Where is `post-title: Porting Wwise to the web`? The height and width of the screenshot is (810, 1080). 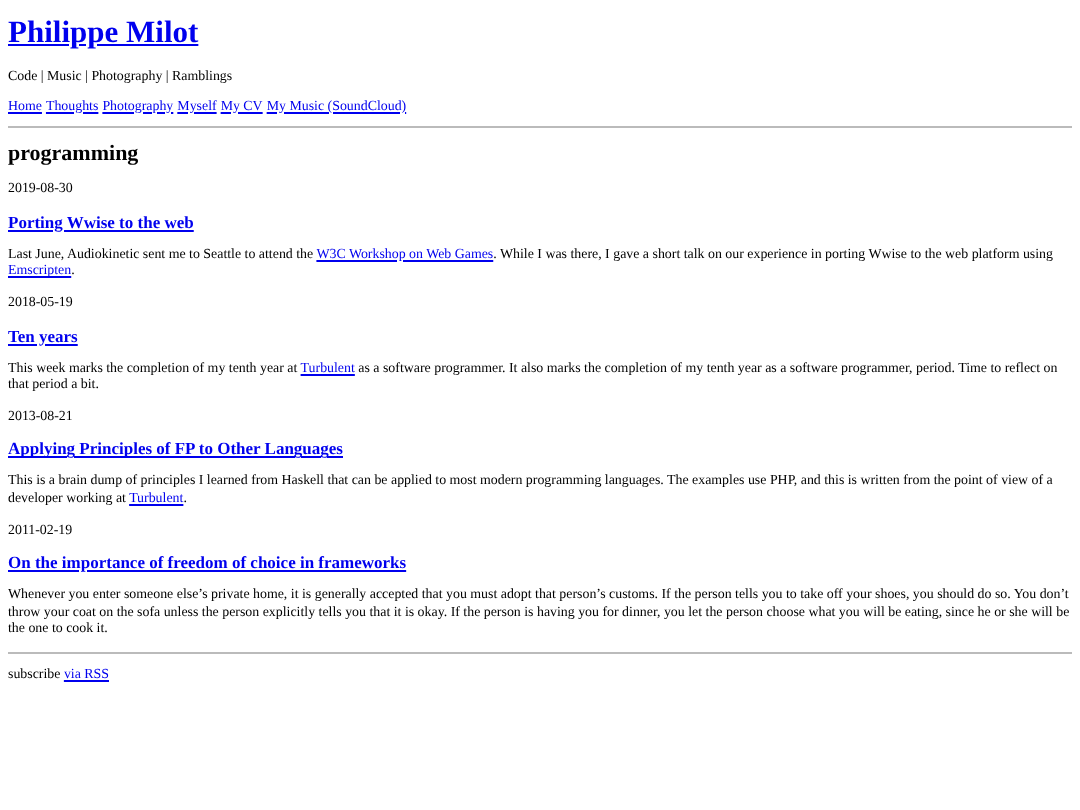 post-title: Porting Wwise to the web is located at coordinates (101, 221).